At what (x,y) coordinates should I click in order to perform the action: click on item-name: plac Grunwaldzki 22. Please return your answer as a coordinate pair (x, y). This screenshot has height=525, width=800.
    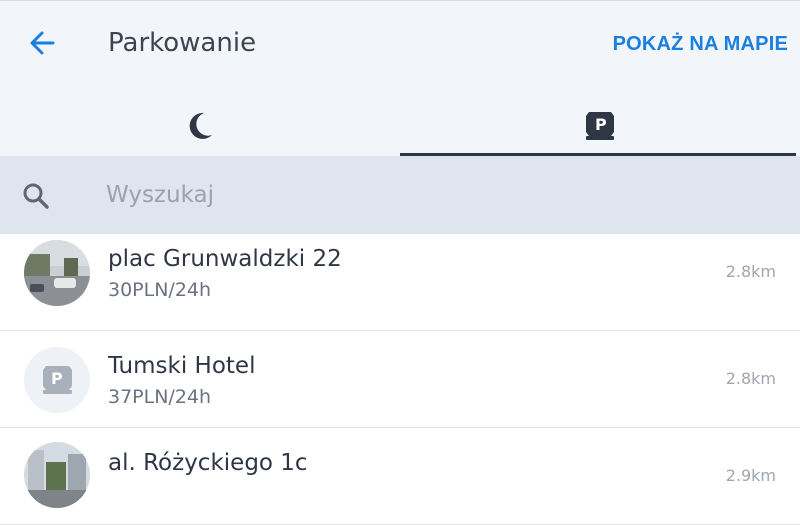
    Looking at the image, I should click on (225, 259).